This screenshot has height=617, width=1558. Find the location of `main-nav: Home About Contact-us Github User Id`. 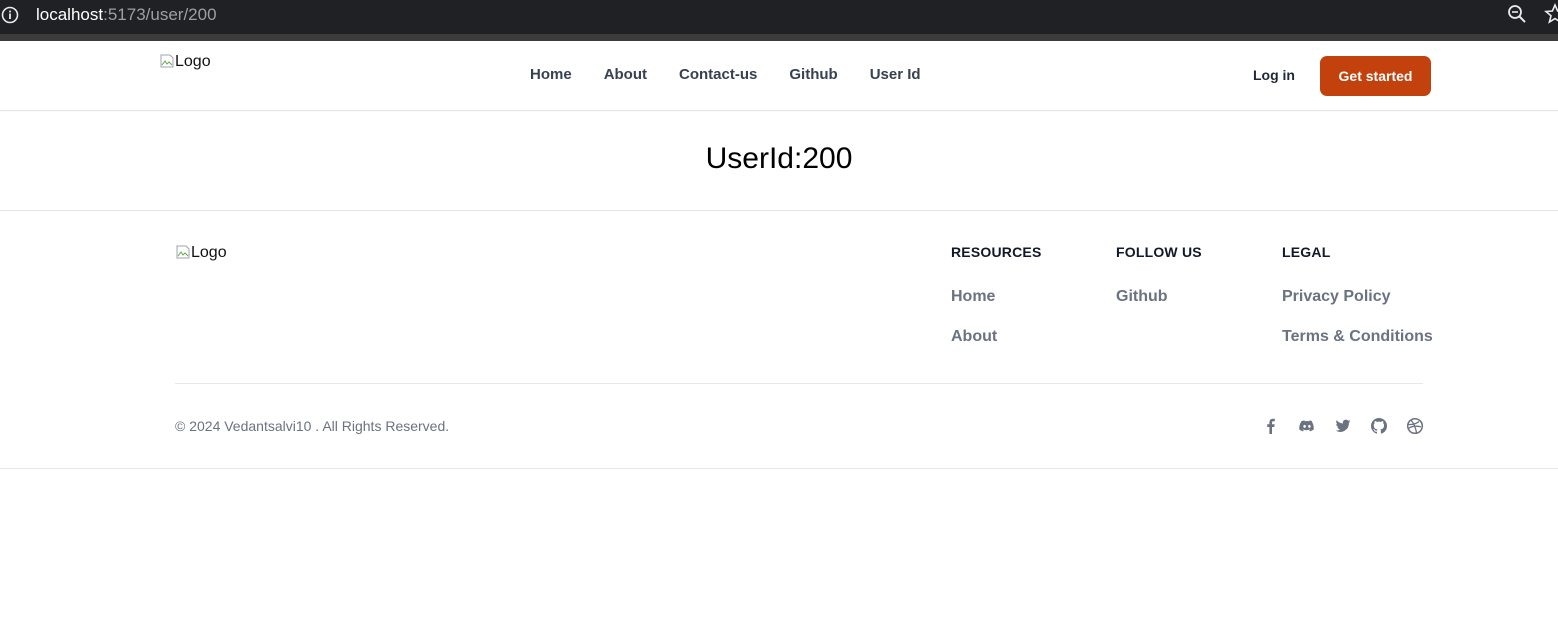

main-nav: Home About Contact-us Github User Id is located at coordinates (741, 74).